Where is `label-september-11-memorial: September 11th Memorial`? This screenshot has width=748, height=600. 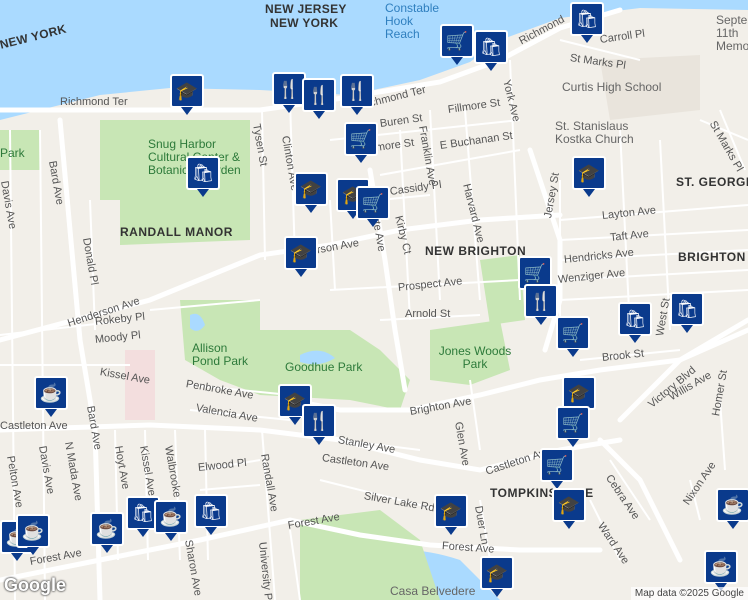 label-september-11-memorial: September 11th Memorial is located at coordinates (732, 33).